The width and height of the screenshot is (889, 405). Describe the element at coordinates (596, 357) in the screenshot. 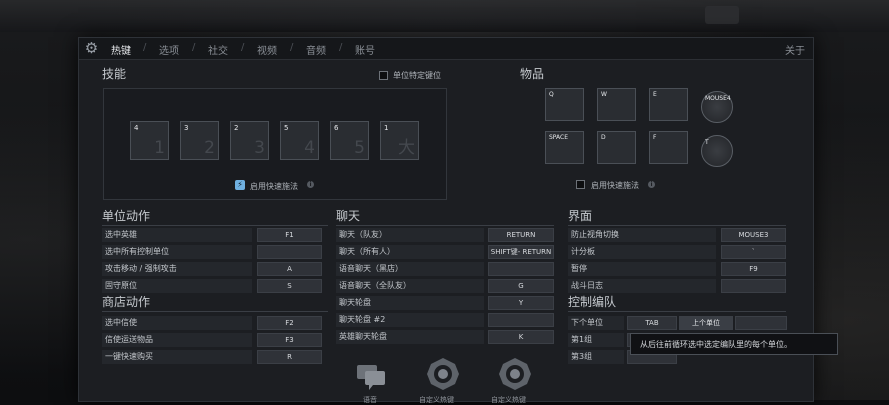

I see `hotkey-row: 第3组` at that location.